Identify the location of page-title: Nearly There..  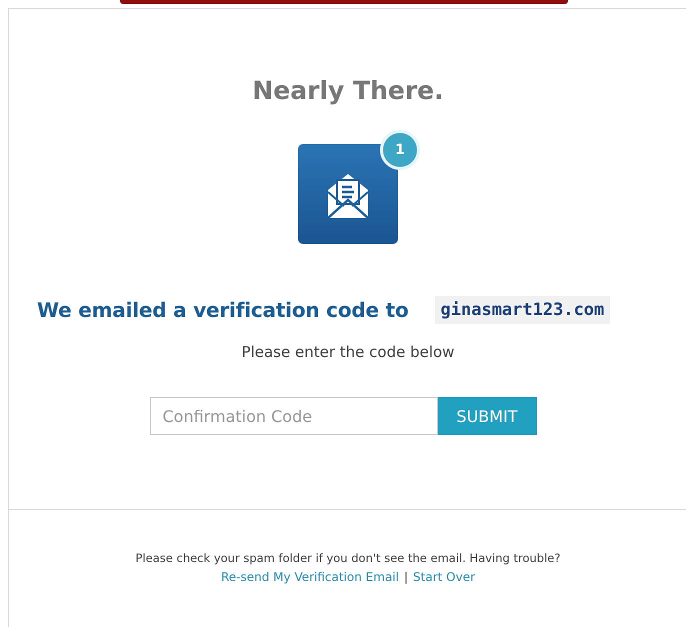
(348, 91).